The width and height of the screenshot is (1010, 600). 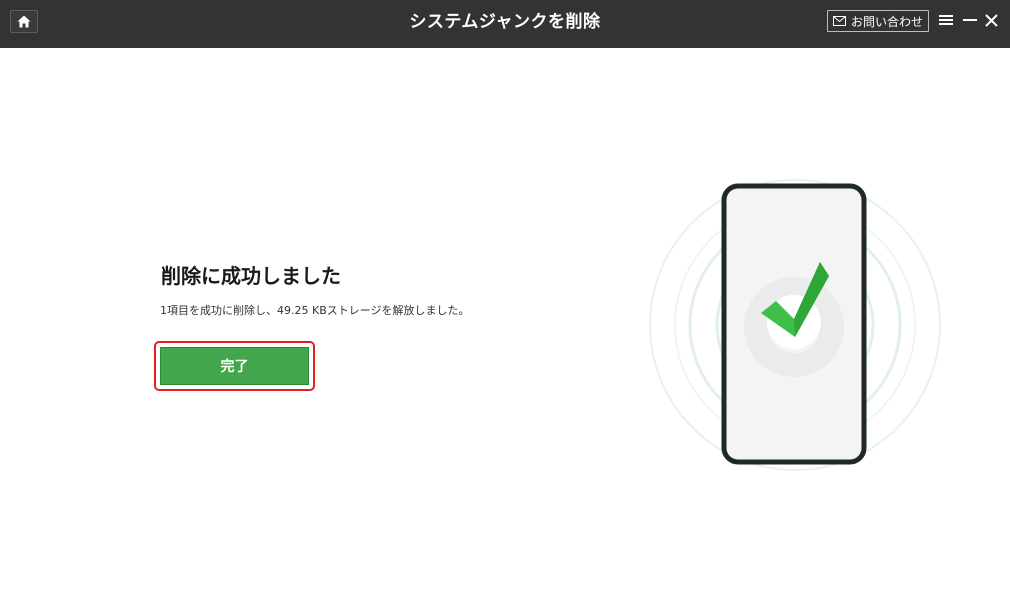 I want to click on menu-button, so click(x=946, y=20).